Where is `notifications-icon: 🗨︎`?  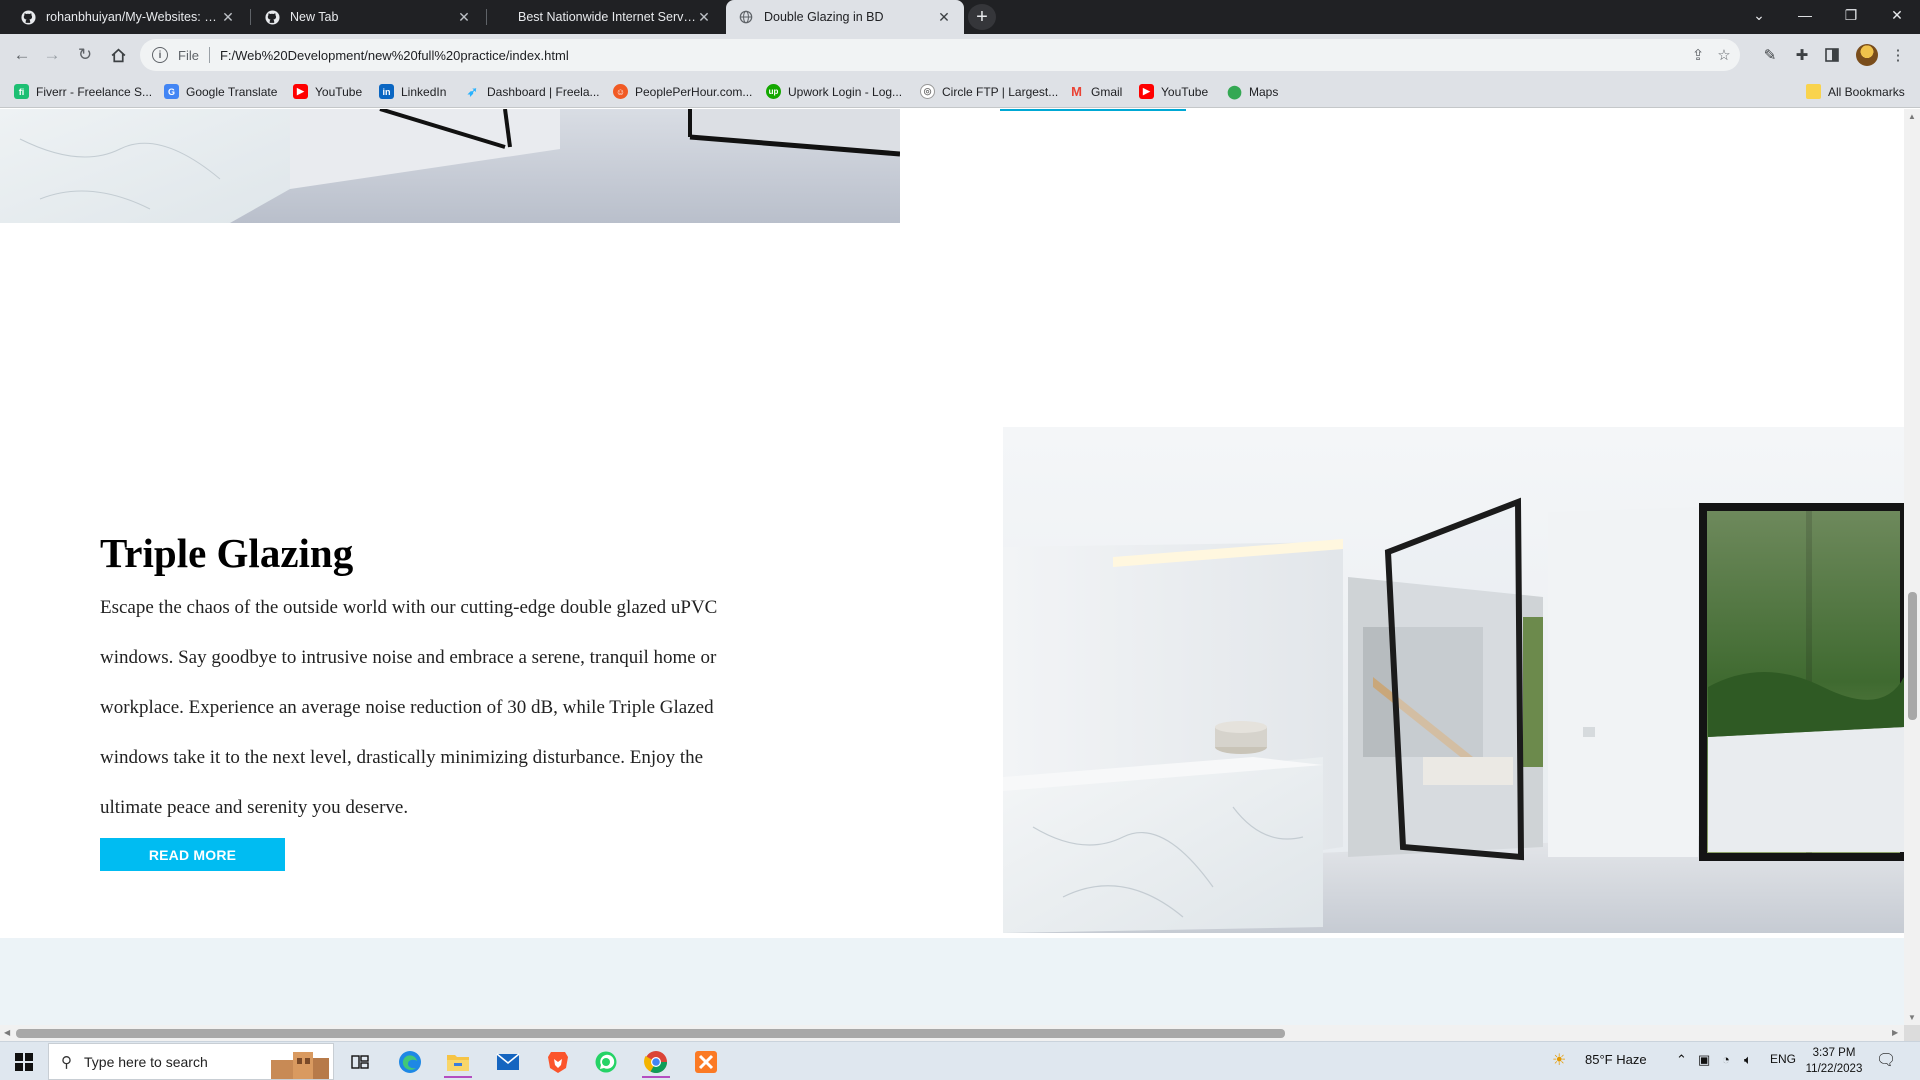 notifications-icon: 🗨︎ is located at coordinates (1886, 1060).